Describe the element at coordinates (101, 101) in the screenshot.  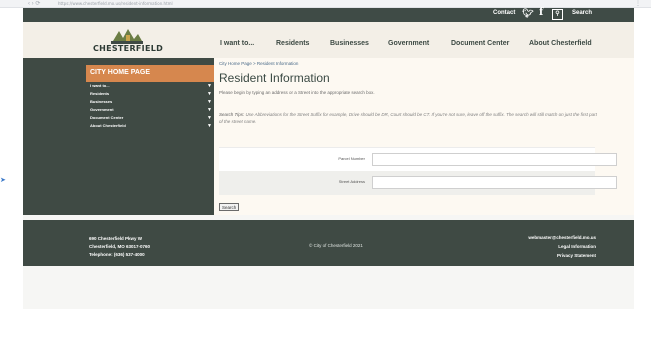
I see `sidebar-item-label: Businesses` at that location.